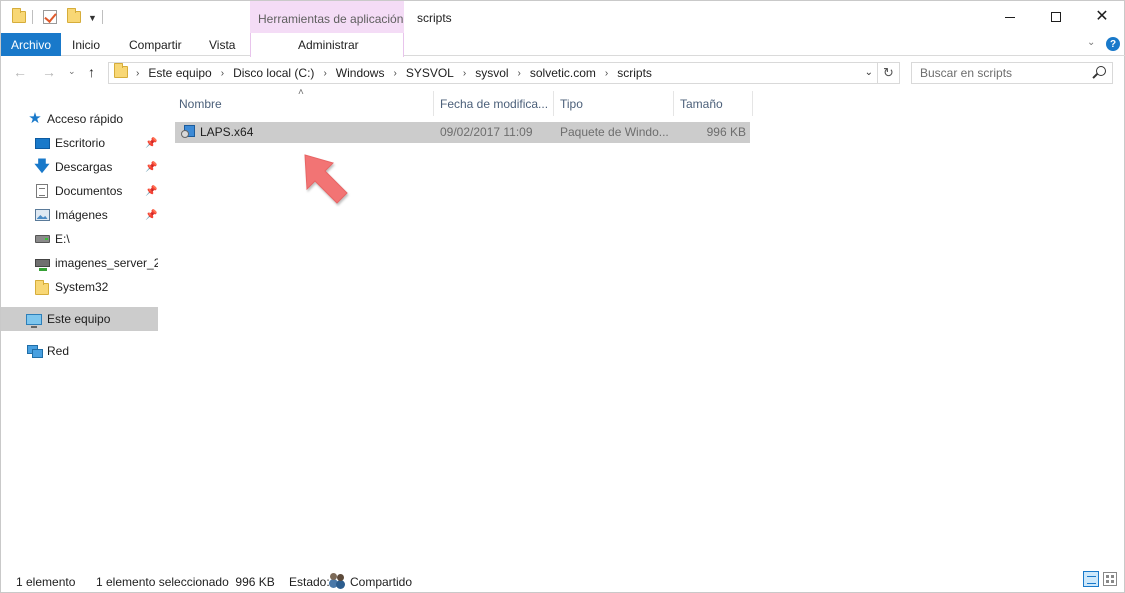 The height and width of the screenshot is (593, 1125). What do you see at coordinates (331, 19) in the screenshot?
I see `contextual-tab-group-label: Herramientas de aplicación` at bounding box center [331, 19].